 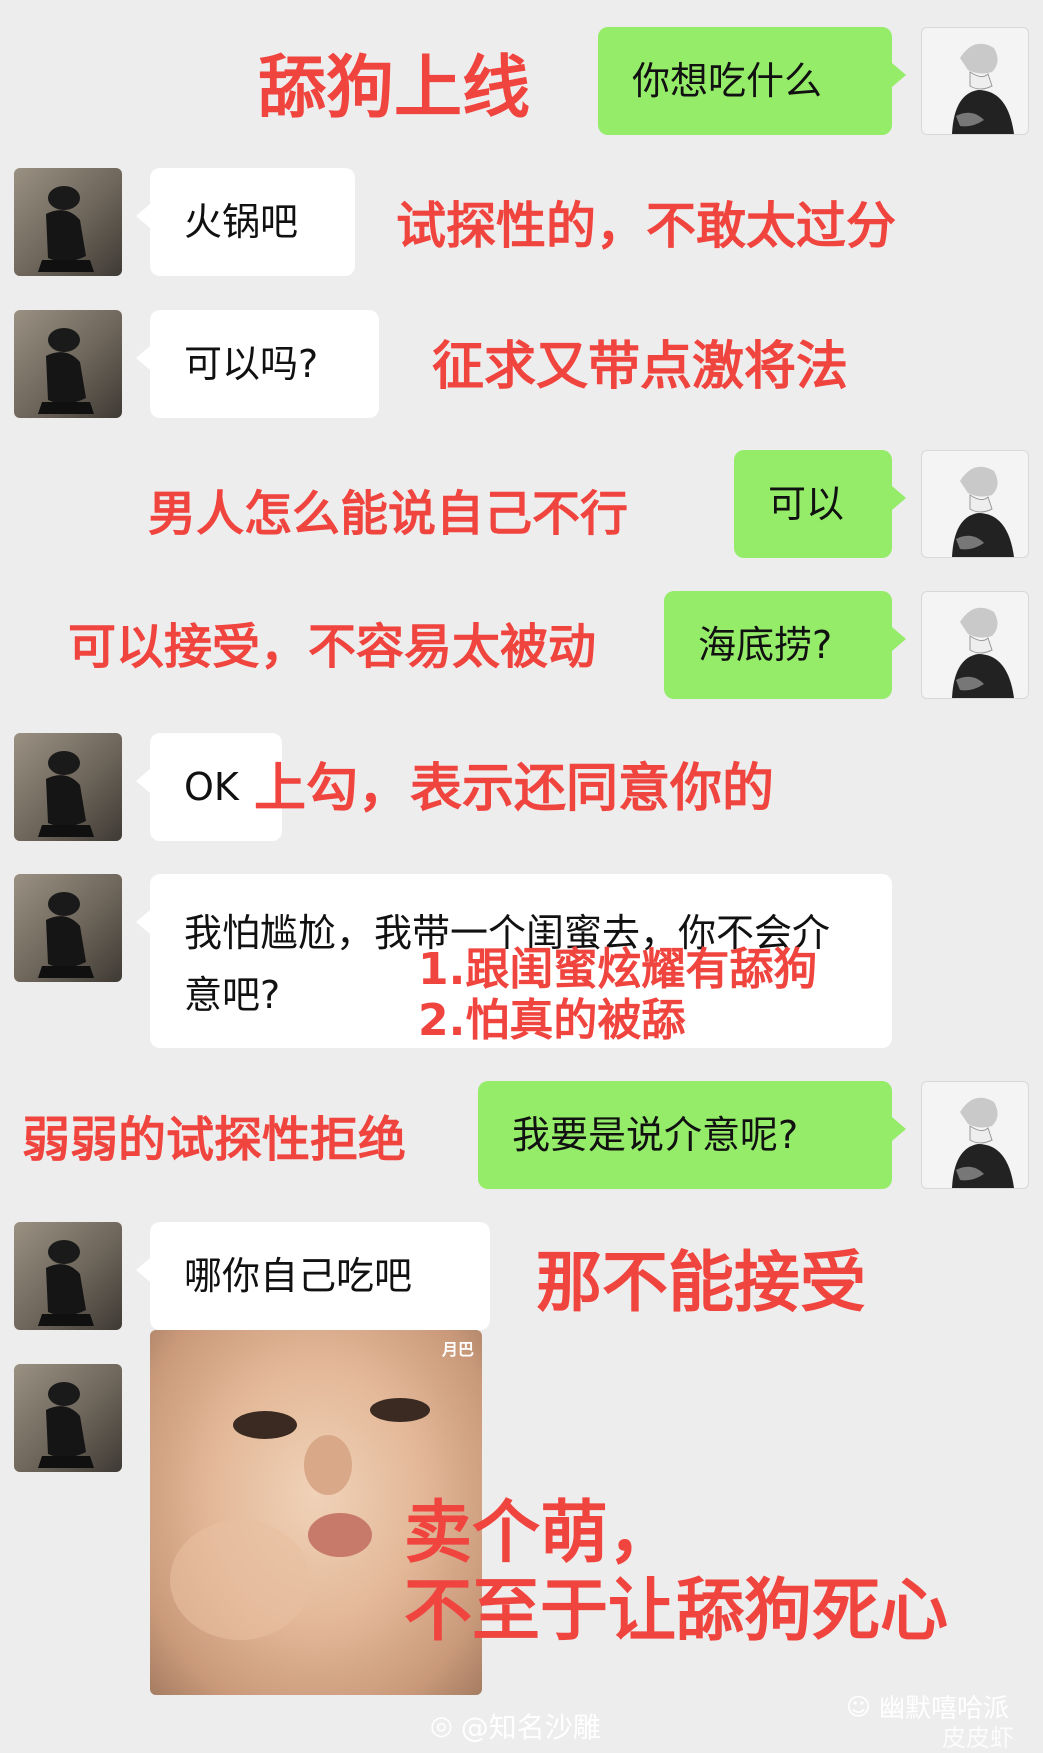 What do you see at coordinates (457, 1349) in the screenshot?
I see `sticker-corner-label: 月巴` at bounding box center [457, 1349].